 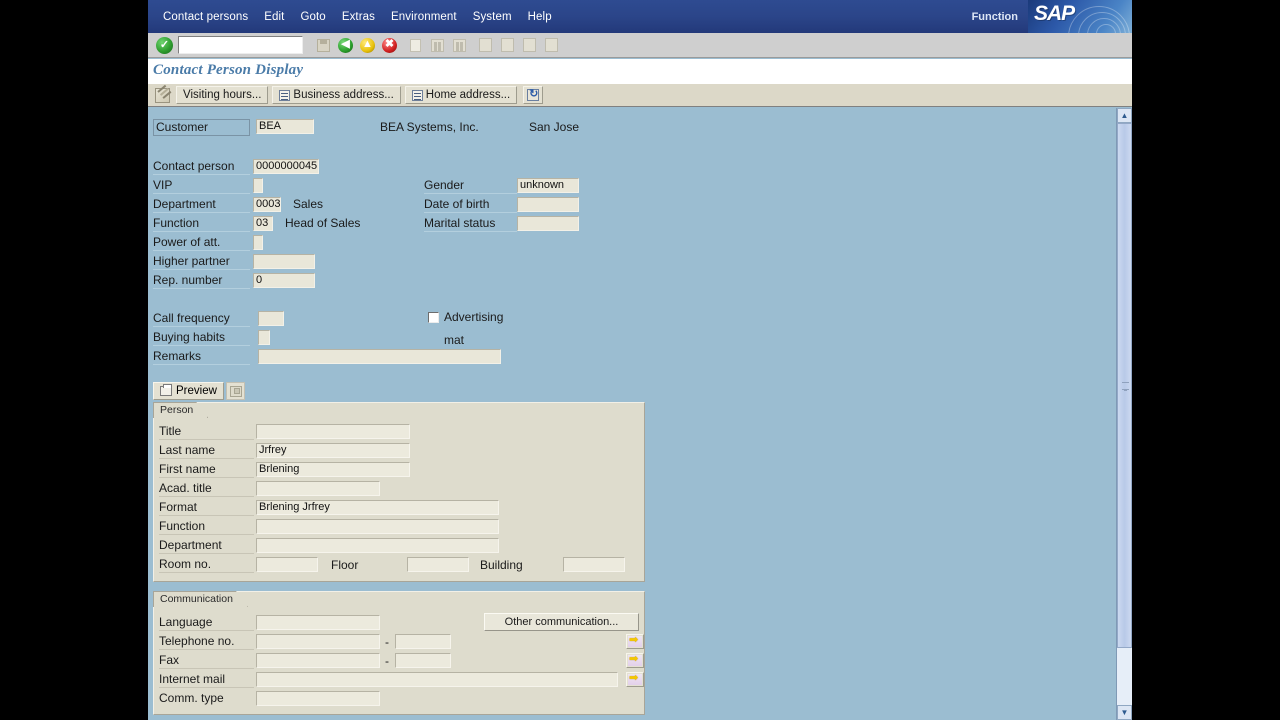 I want to click on room-no-field, so click(x=287, y=564).